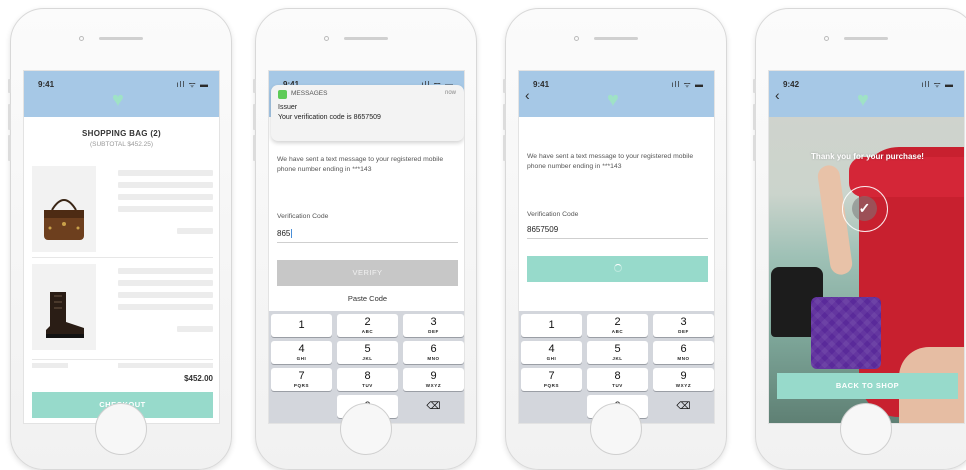 The width and height of the screenshot is (966, 470). Describe the element at coordinates (867, 386) in the screenshot. I see `back-to-shop-button: BACK TO SHOP` at that location.